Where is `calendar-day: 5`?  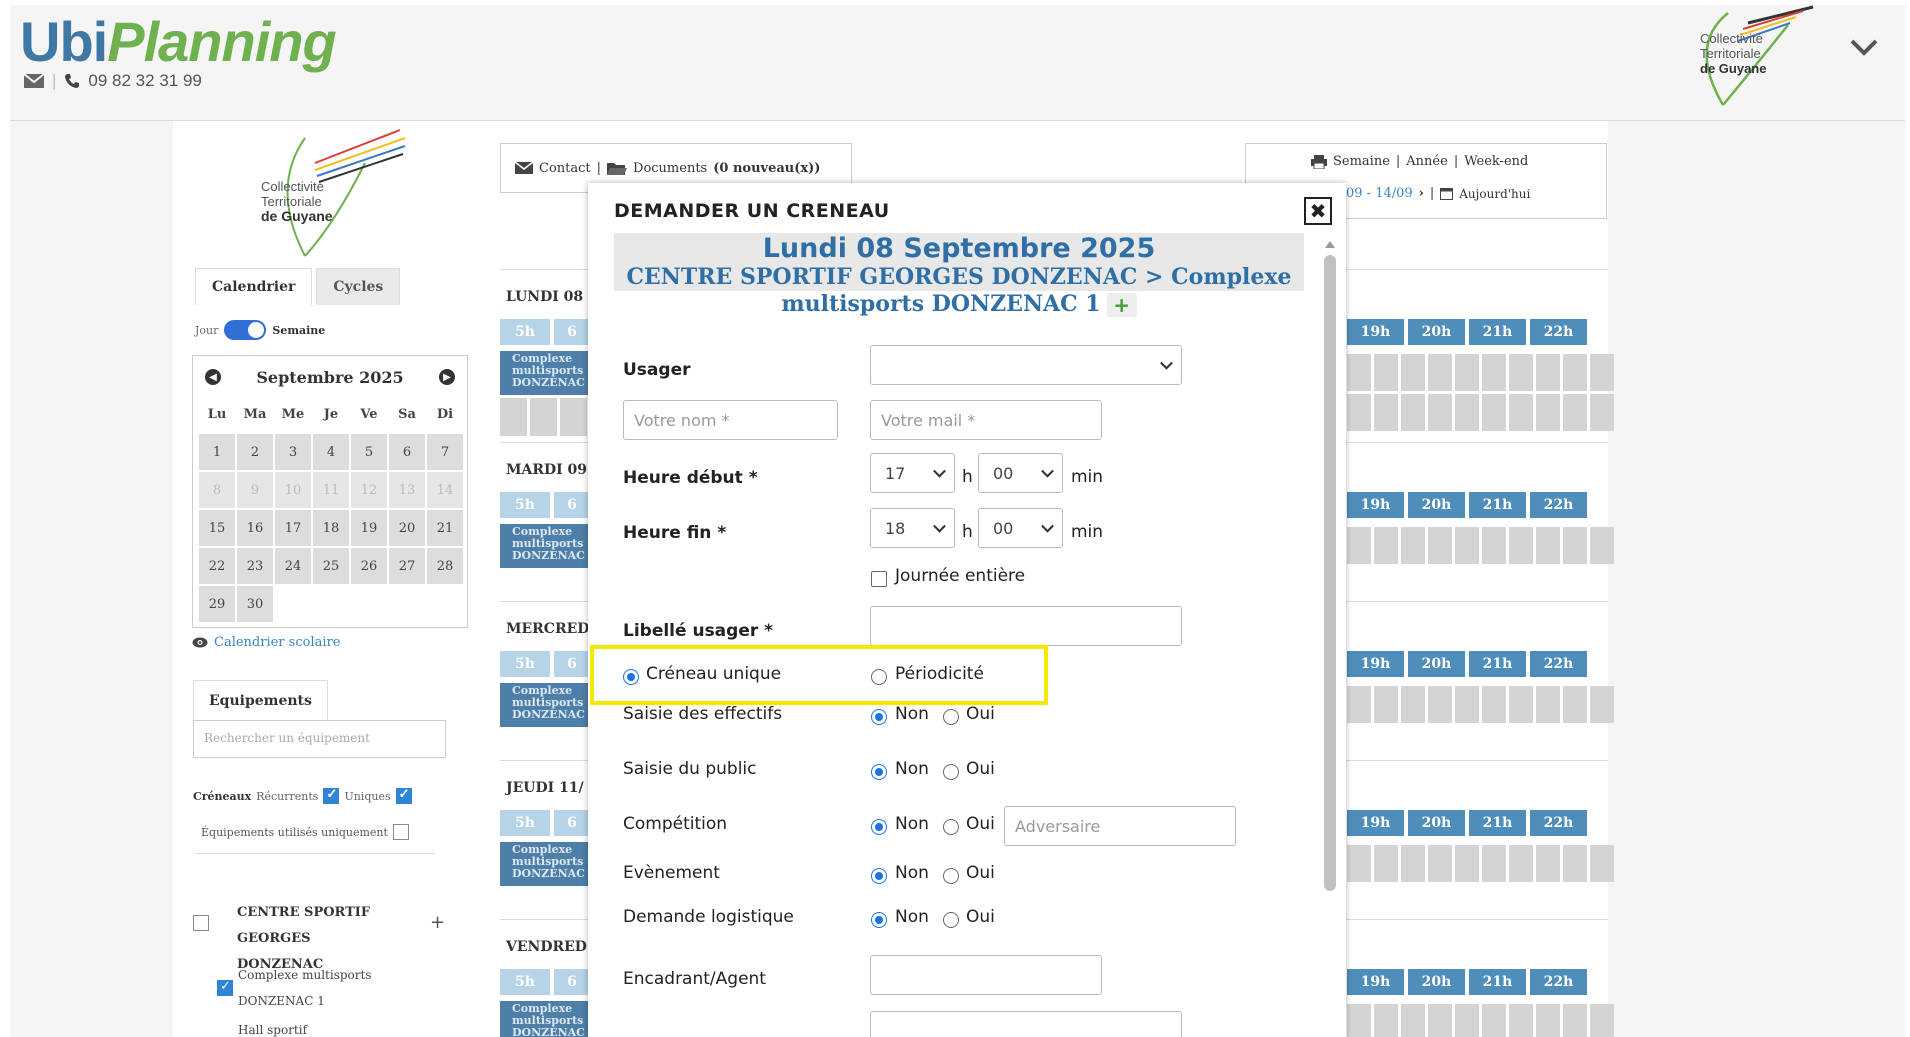 calendar-day: 5 is located at coordinates (369, 452).